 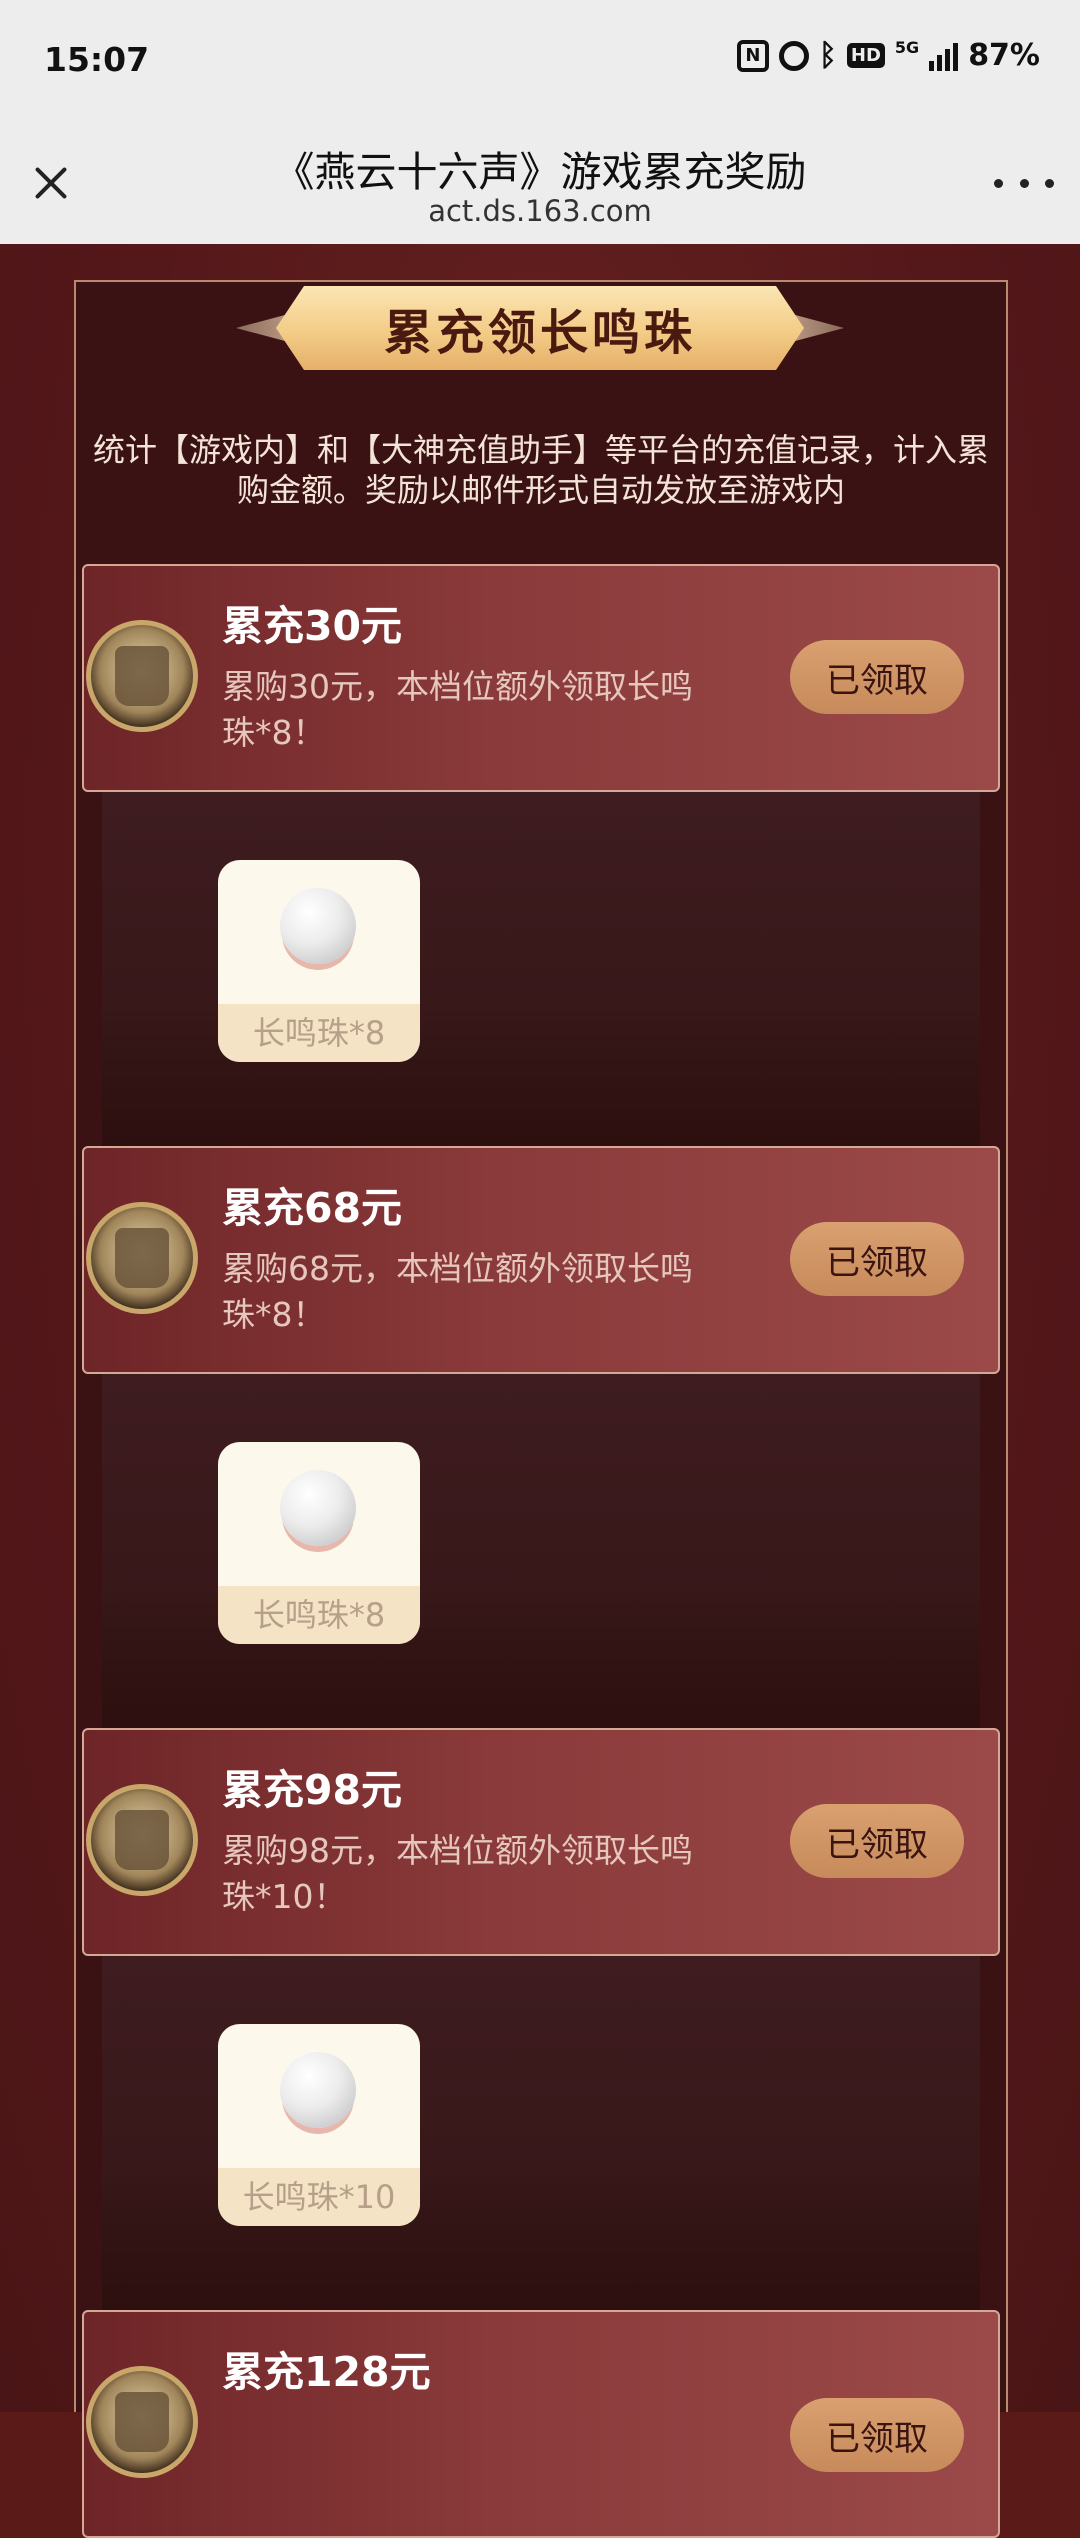 I want to click on more-options-button, so click(x=1024, y=183).